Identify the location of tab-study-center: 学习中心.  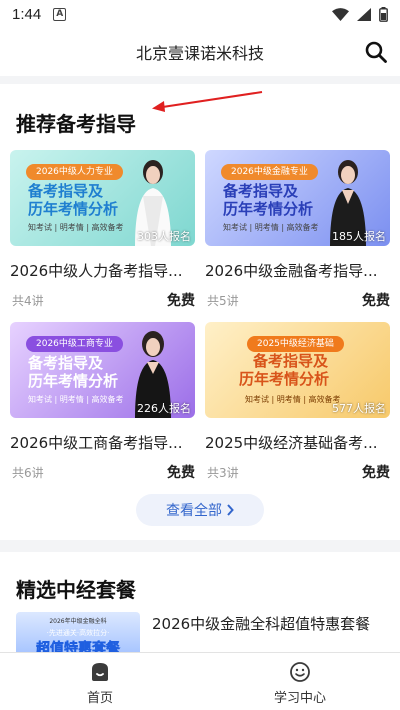
(300, 681).